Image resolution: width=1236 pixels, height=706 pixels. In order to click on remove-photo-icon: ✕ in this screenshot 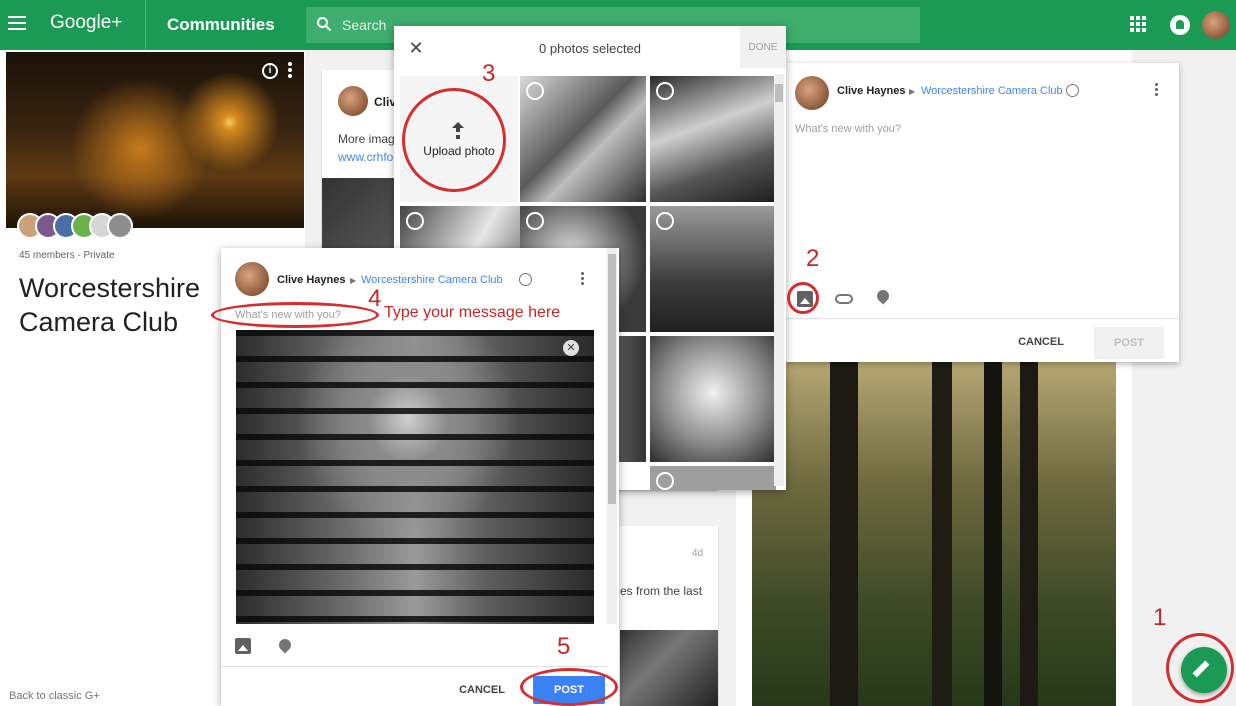, I will do `click(571, 348)`.